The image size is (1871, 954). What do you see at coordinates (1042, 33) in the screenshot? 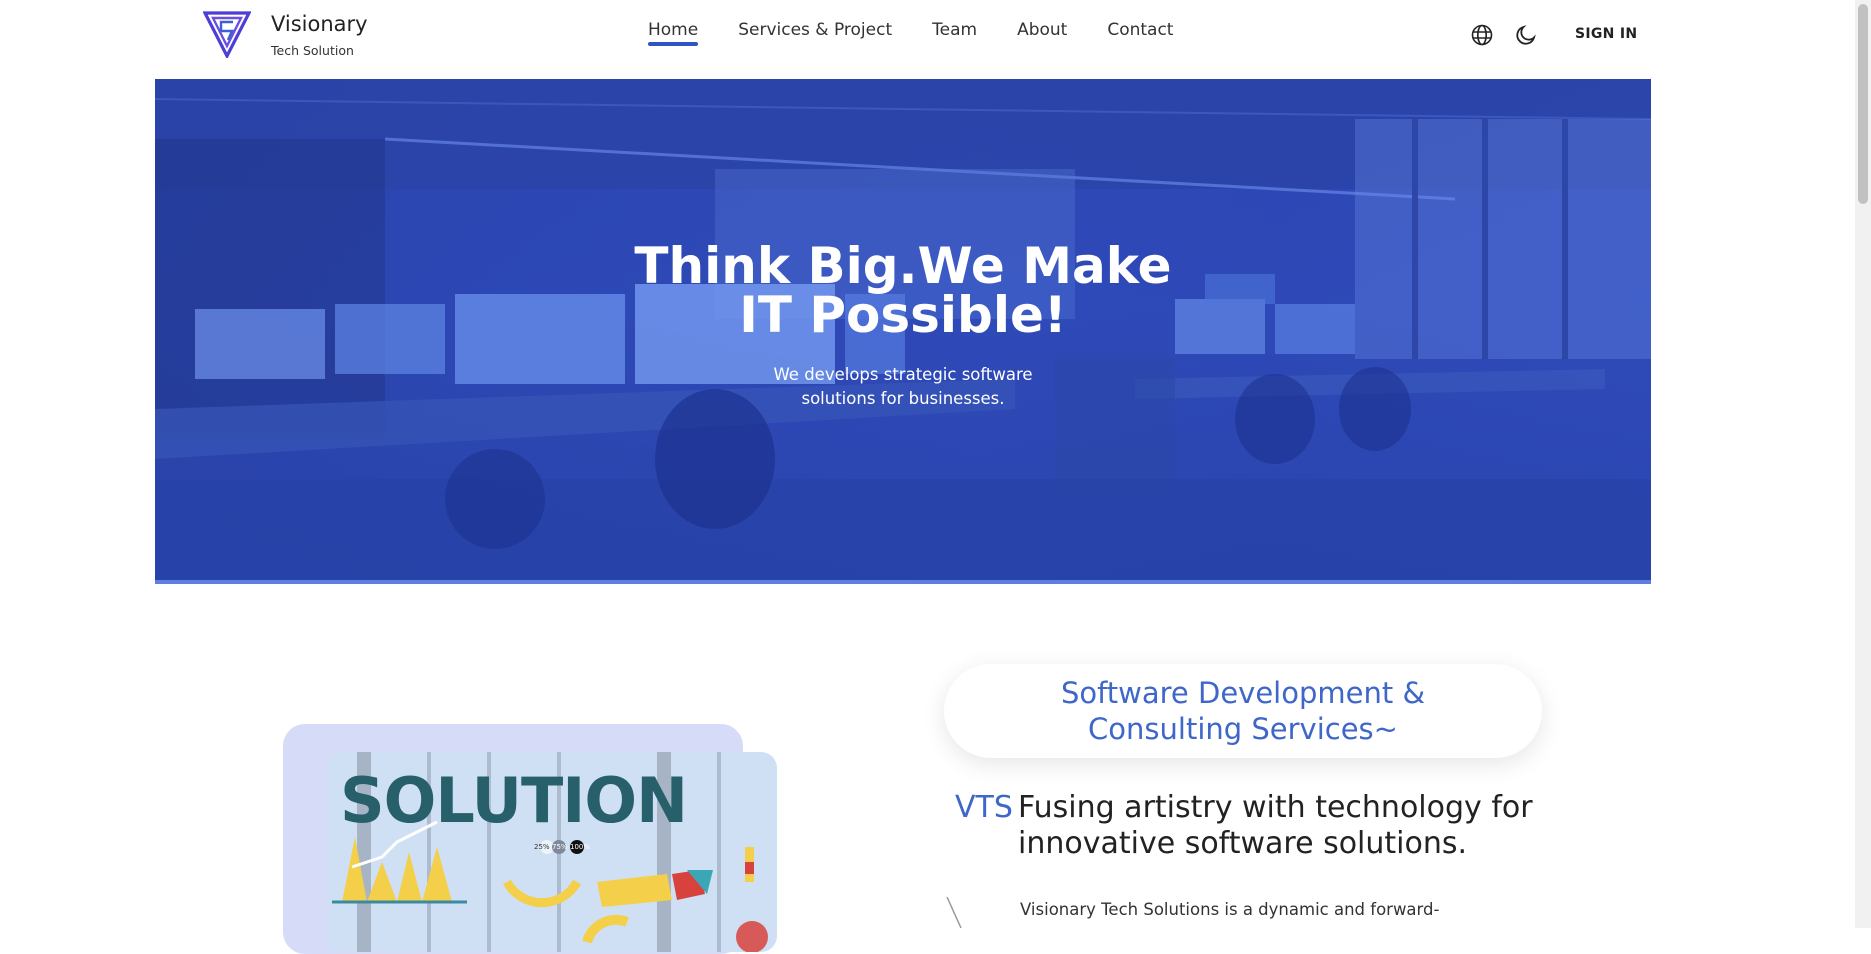
I see `nav-about: About` at bounding box center [1042, 33].